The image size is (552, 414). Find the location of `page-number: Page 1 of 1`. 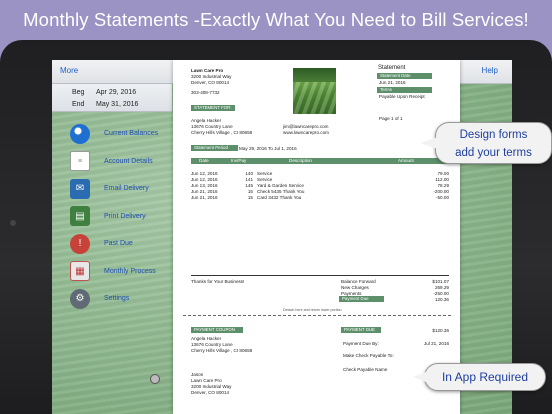

page-number: Page 1 of 1 is located at coordinates (391, 118).